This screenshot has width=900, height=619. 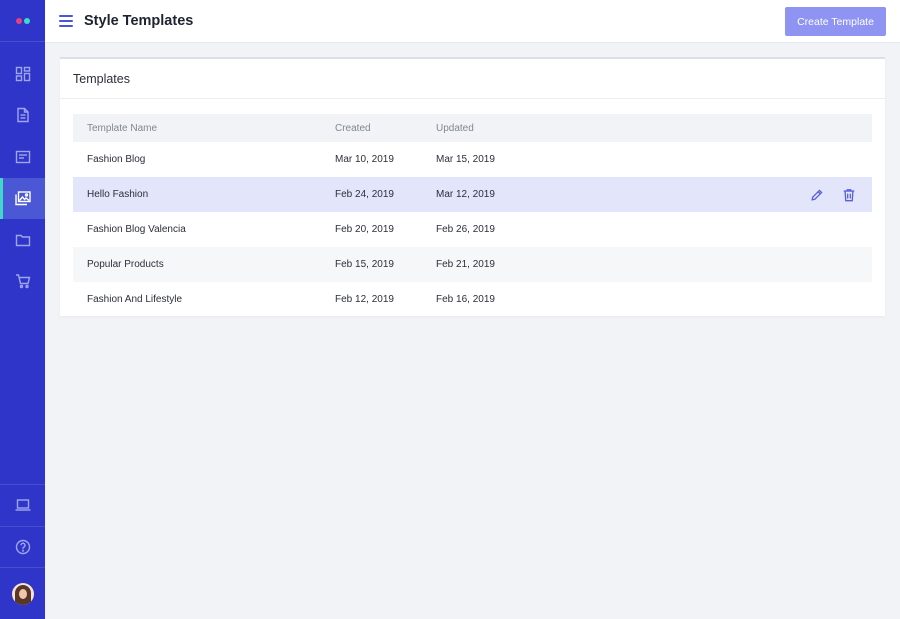 I want to click on card-icon, so click(x=22, y=156).